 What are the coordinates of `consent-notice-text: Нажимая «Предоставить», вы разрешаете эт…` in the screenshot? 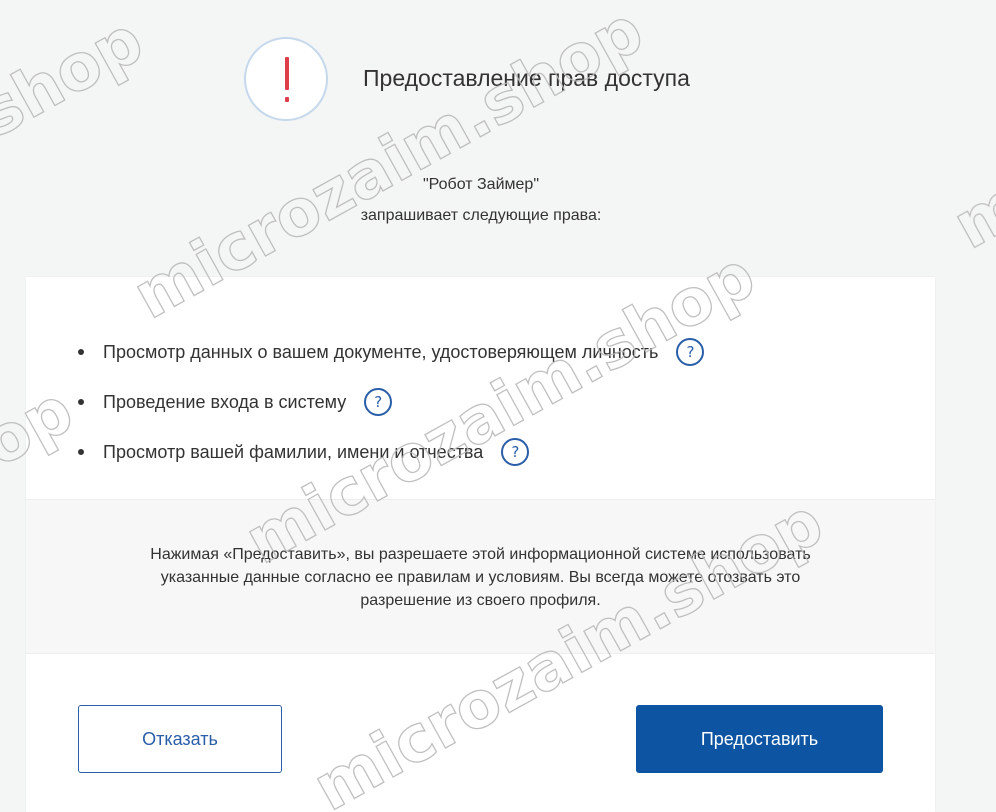 It's located at (480, 577).